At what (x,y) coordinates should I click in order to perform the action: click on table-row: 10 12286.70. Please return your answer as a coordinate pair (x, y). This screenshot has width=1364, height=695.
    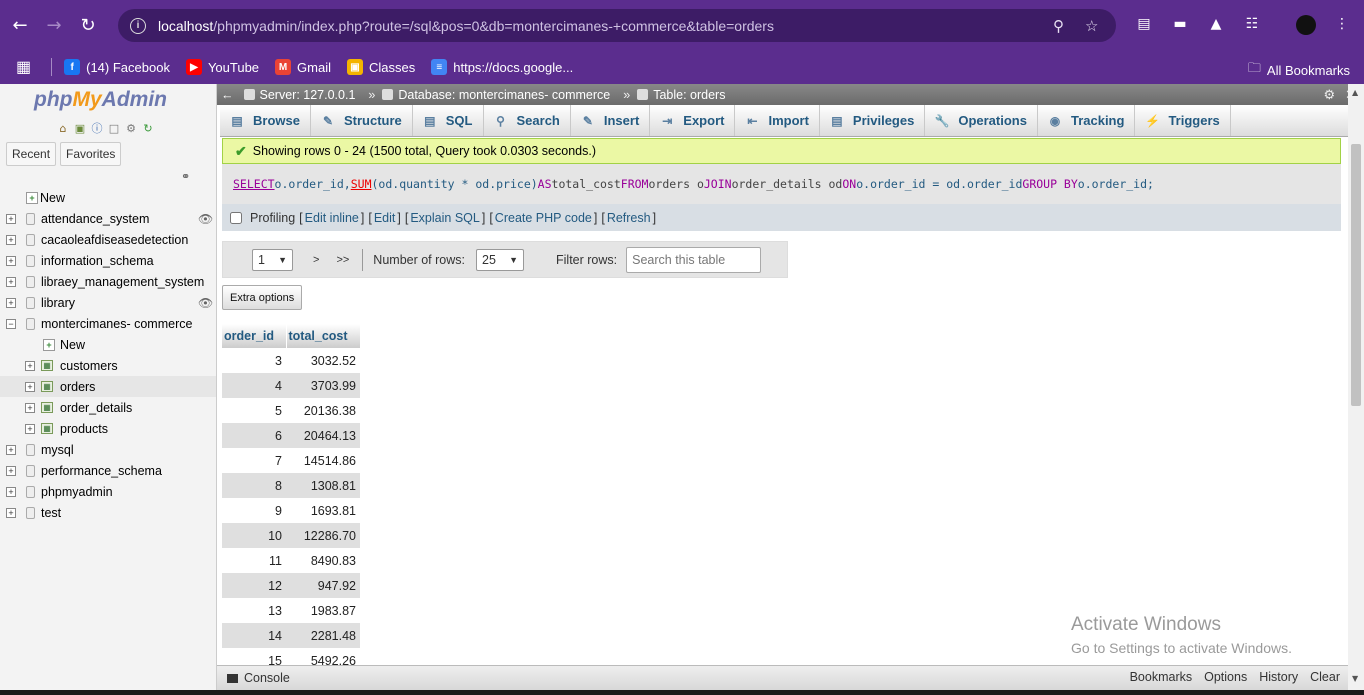
    Looking at the image, I should click on (291, 535).